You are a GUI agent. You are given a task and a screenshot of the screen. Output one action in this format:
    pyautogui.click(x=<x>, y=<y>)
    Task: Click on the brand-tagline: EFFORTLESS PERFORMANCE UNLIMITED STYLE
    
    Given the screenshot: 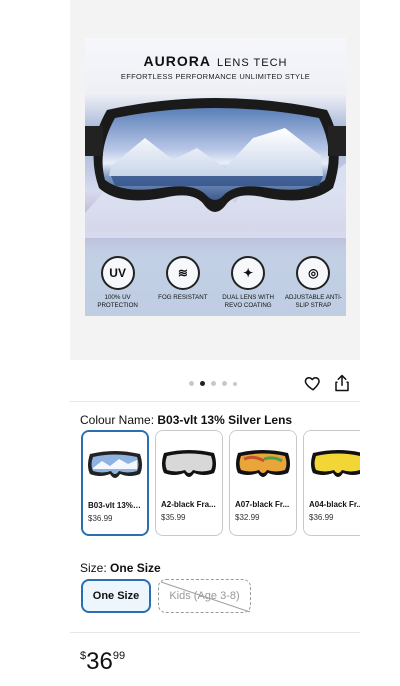 What is the action you would take?
    pyautogui.click(x=215, y=76)
    